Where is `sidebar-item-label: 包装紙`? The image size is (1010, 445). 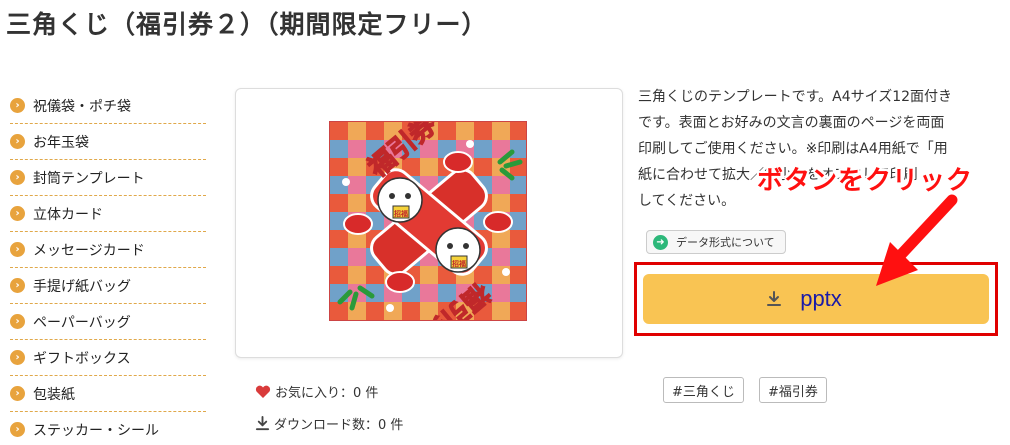
sidebar-item-label: 包装紙 is located at coordinates (54, 394).